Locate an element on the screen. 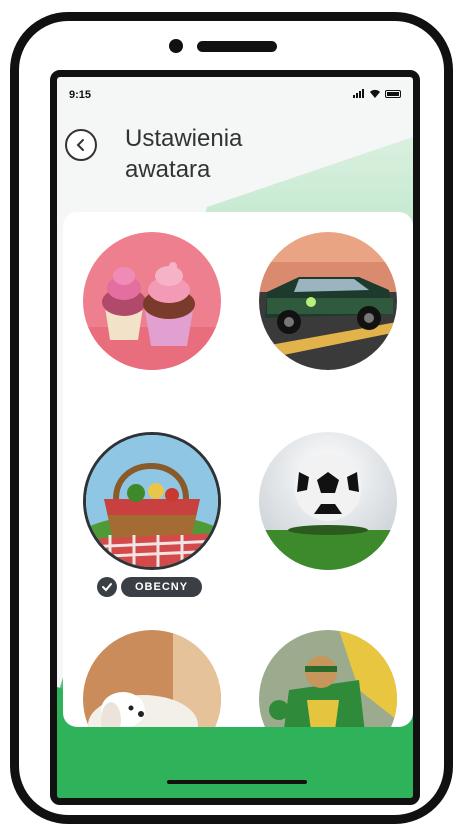 This screenshot has width=465, height=836. current-badge: OBECNY is located at coordinates (162, 587).